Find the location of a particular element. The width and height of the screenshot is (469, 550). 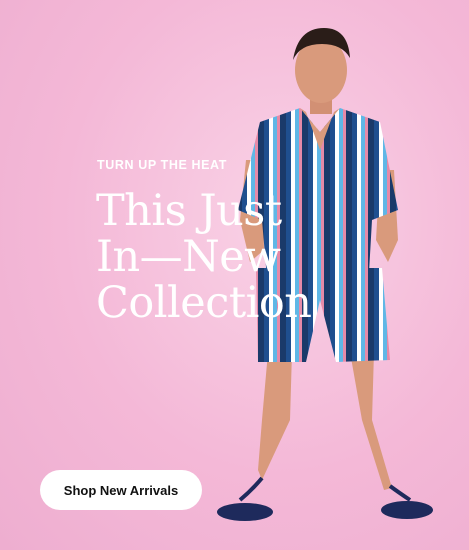

headline-line: Collection is located at coordinates (204, 303).